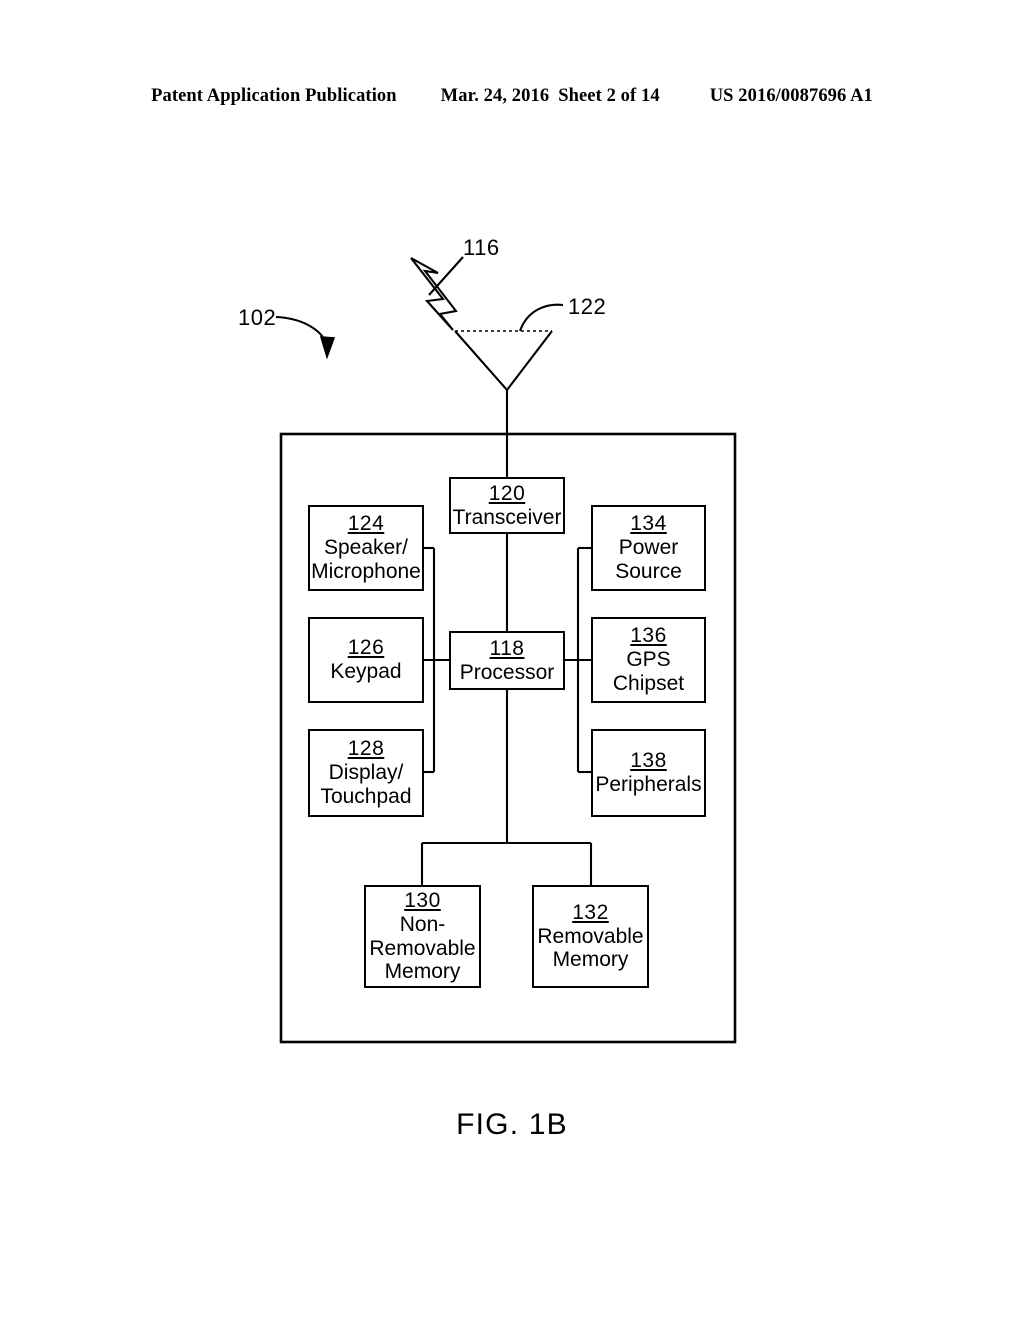 The image size is (1024, 1320). I want to click on block-label-speaker-microphone: Speaker/ Microphone, so click(366, 559).